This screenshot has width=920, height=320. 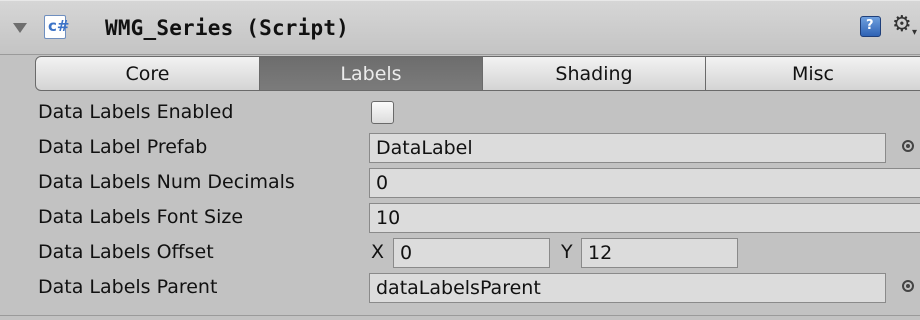 I want to click on script-icon-glyph: c#, so click(x=59, y=26).